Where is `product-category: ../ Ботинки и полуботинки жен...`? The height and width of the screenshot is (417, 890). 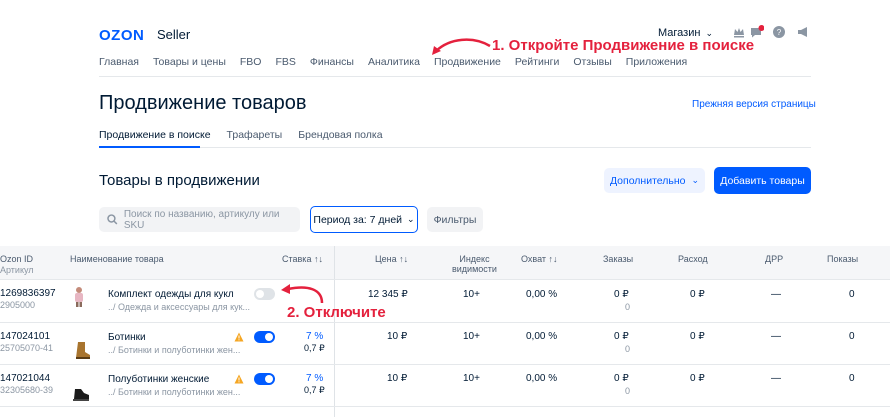 product-category: ../ Ботинки и полуботинки жен... is located at coordinates (174, 350).